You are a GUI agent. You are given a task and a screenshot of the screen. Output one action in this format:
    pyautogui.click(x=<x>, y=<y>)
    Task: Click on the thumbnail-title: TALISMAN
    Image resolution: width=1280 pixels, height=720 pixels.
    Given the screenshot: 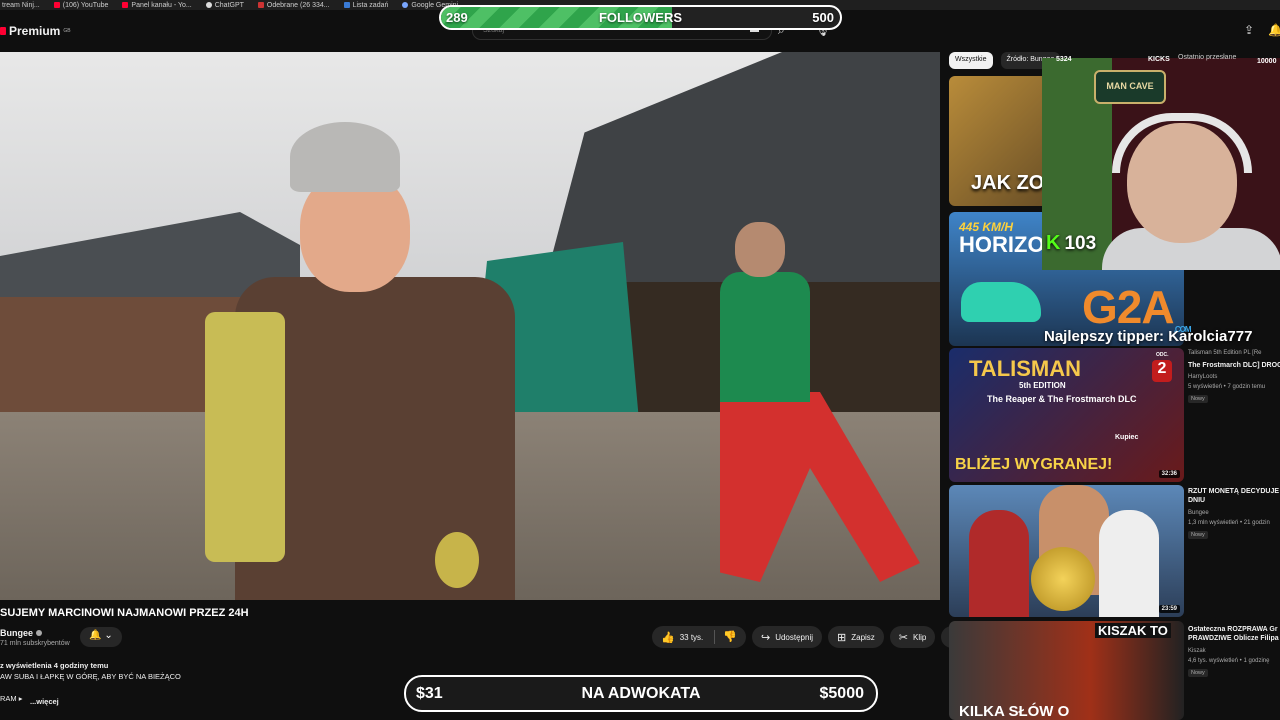 What is the action you would take?
    pyautogui.click(x=1025, y=368)
    